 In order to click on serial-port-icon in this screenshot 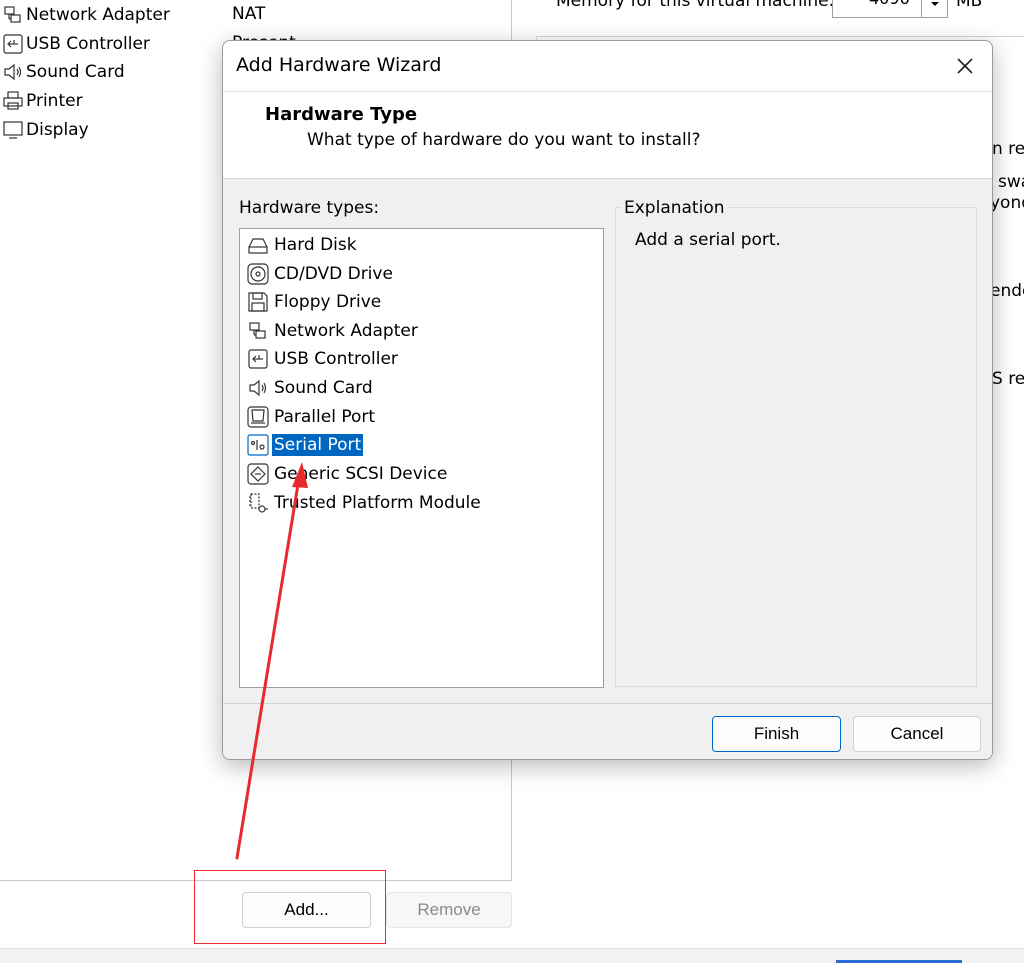, I will do `click(258, 444)`.